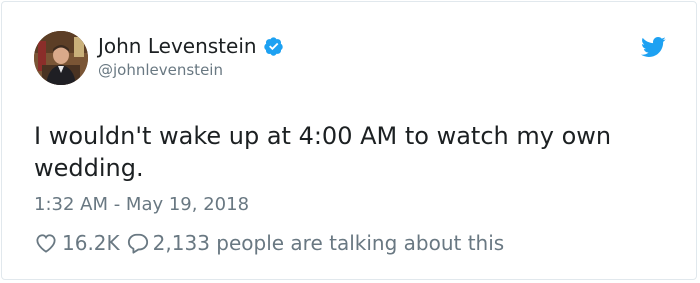  I want to click on tweet-timestamp: 1:32 AM - May 19, 2018, so click(141, 205).